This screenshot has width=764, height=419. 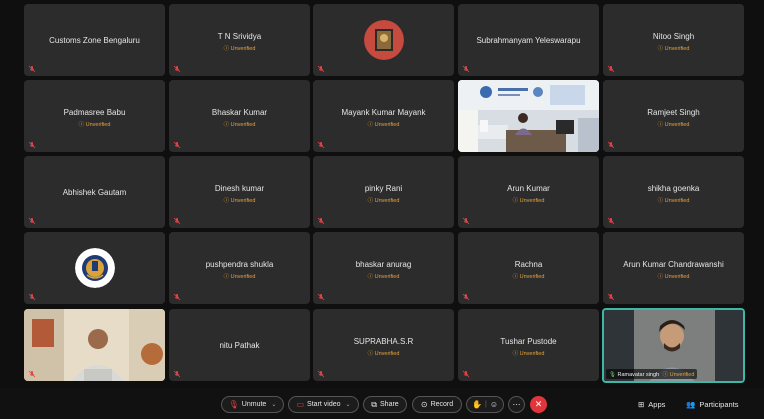 I want to click on participant-tile: Dinesh kumar ⓘ Unverified, so click(x=239, y=192).